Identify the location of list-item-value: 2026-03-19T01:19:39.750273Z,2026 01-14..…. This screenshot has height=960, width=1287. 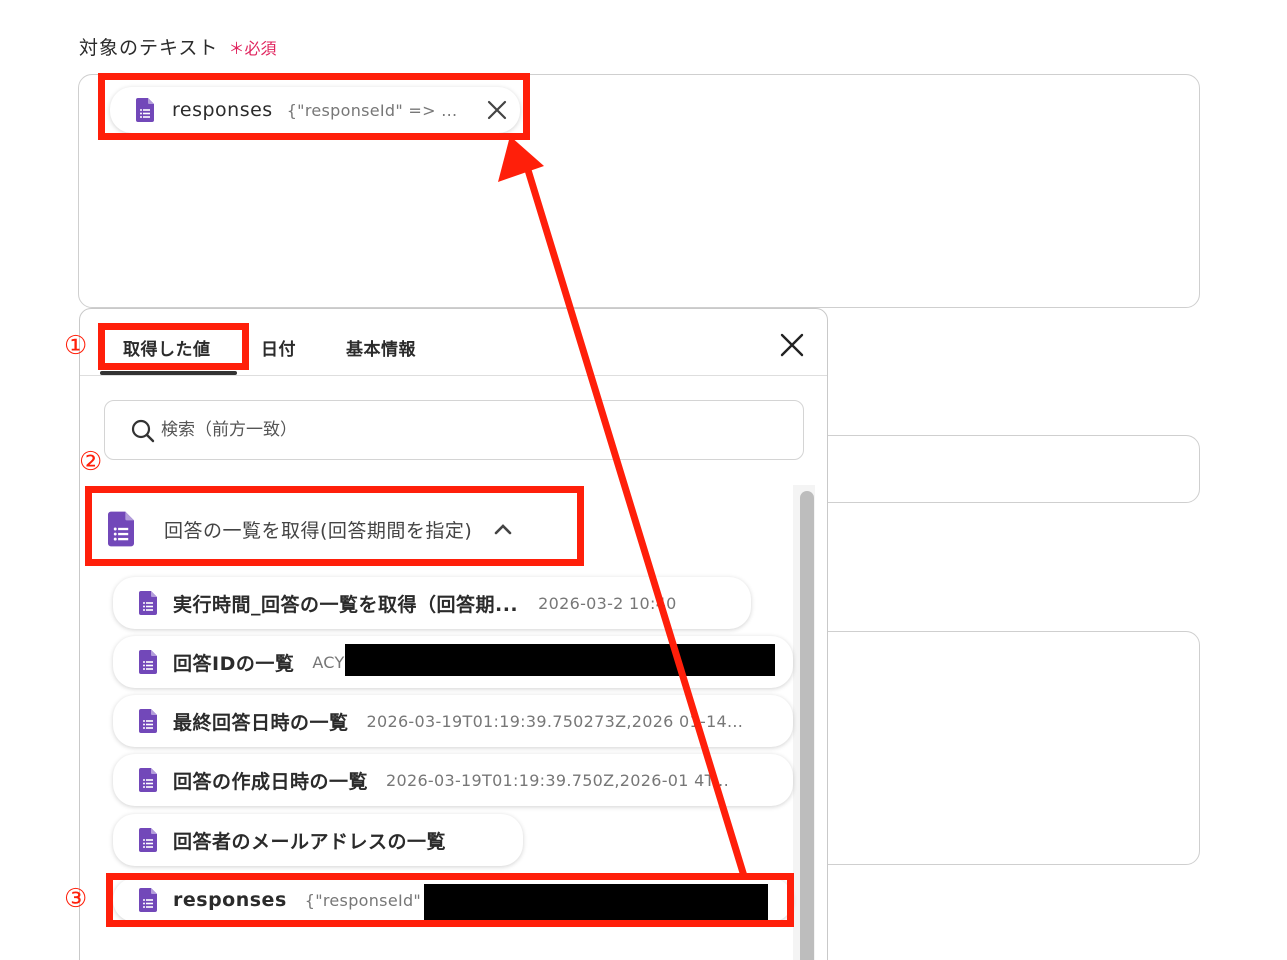
(555, 721).